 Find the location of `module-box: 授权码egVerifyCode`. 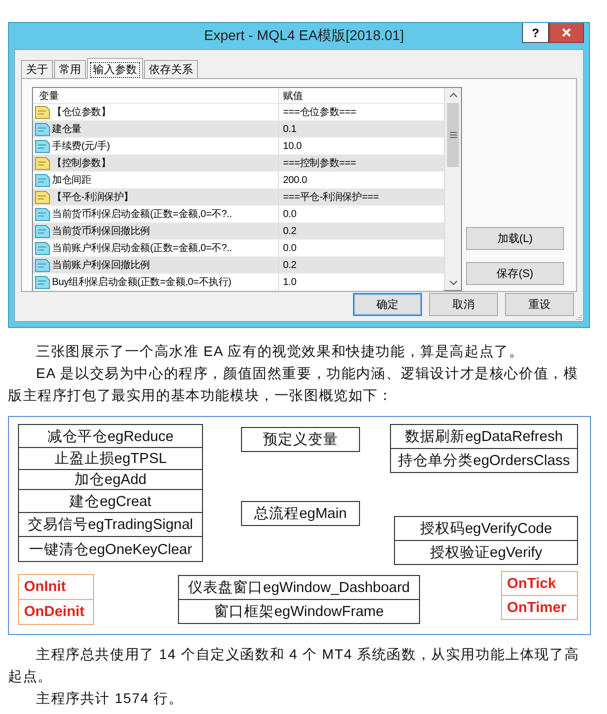

module-box: 授权码egVerifyCode is located at coordinates (486, 528).